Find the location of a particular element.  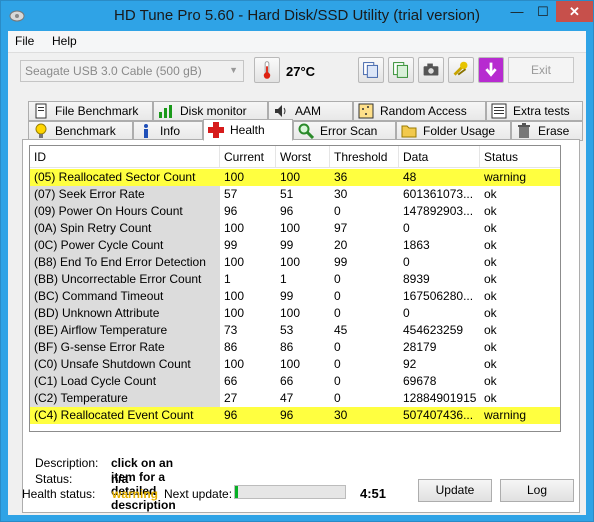

tab-label: Benchmark is located at coordinates (85, 131).